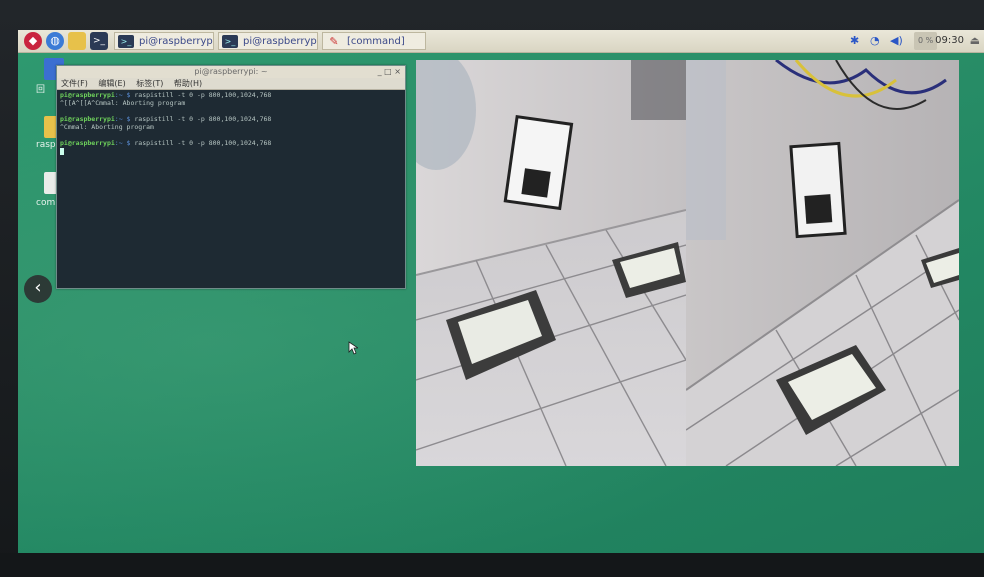 The image size is (984, 577). I want to click on terminal-line: ^Cmmal: Aborting program, so click(107, 127).